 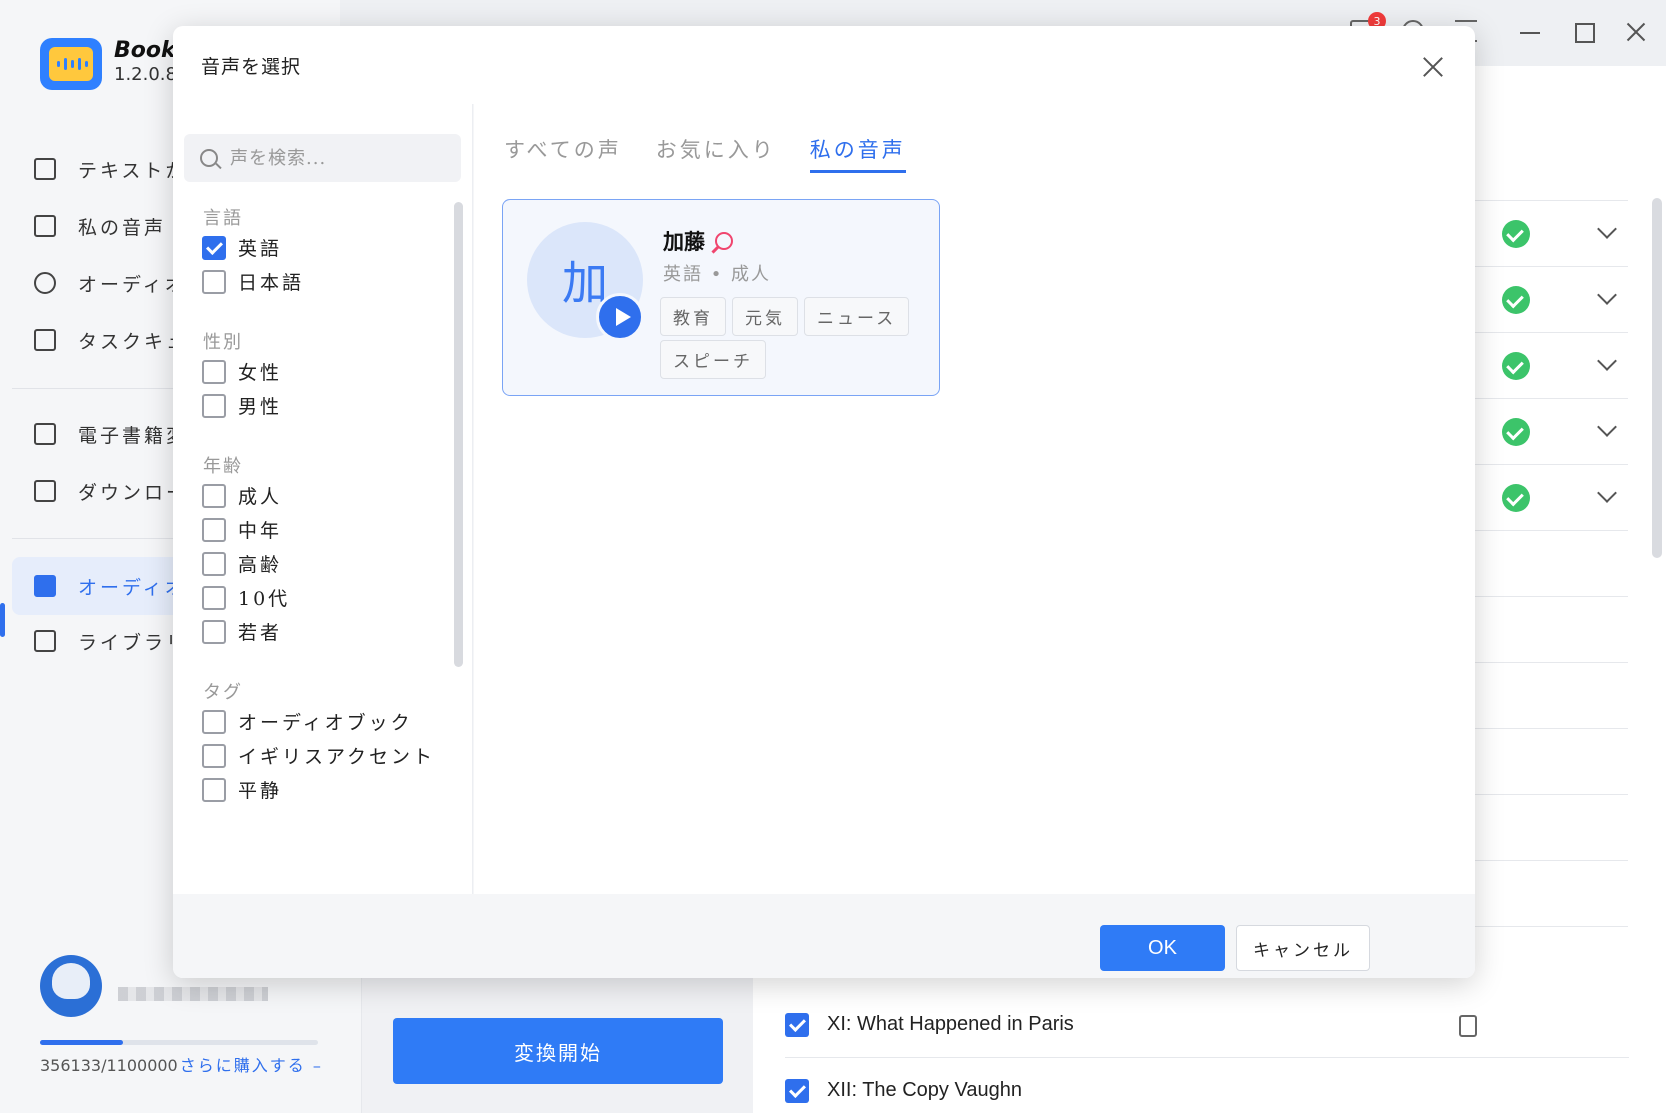 I want to click on option-label: オーディオブック, so click(x=325, y=723).